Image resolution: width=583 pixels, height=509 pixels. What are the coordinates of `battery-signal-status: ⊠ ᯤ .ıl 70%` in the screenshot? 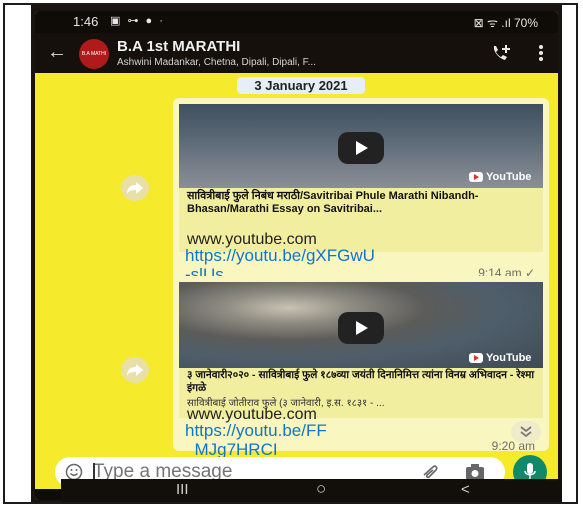 It's located at (505, 23).